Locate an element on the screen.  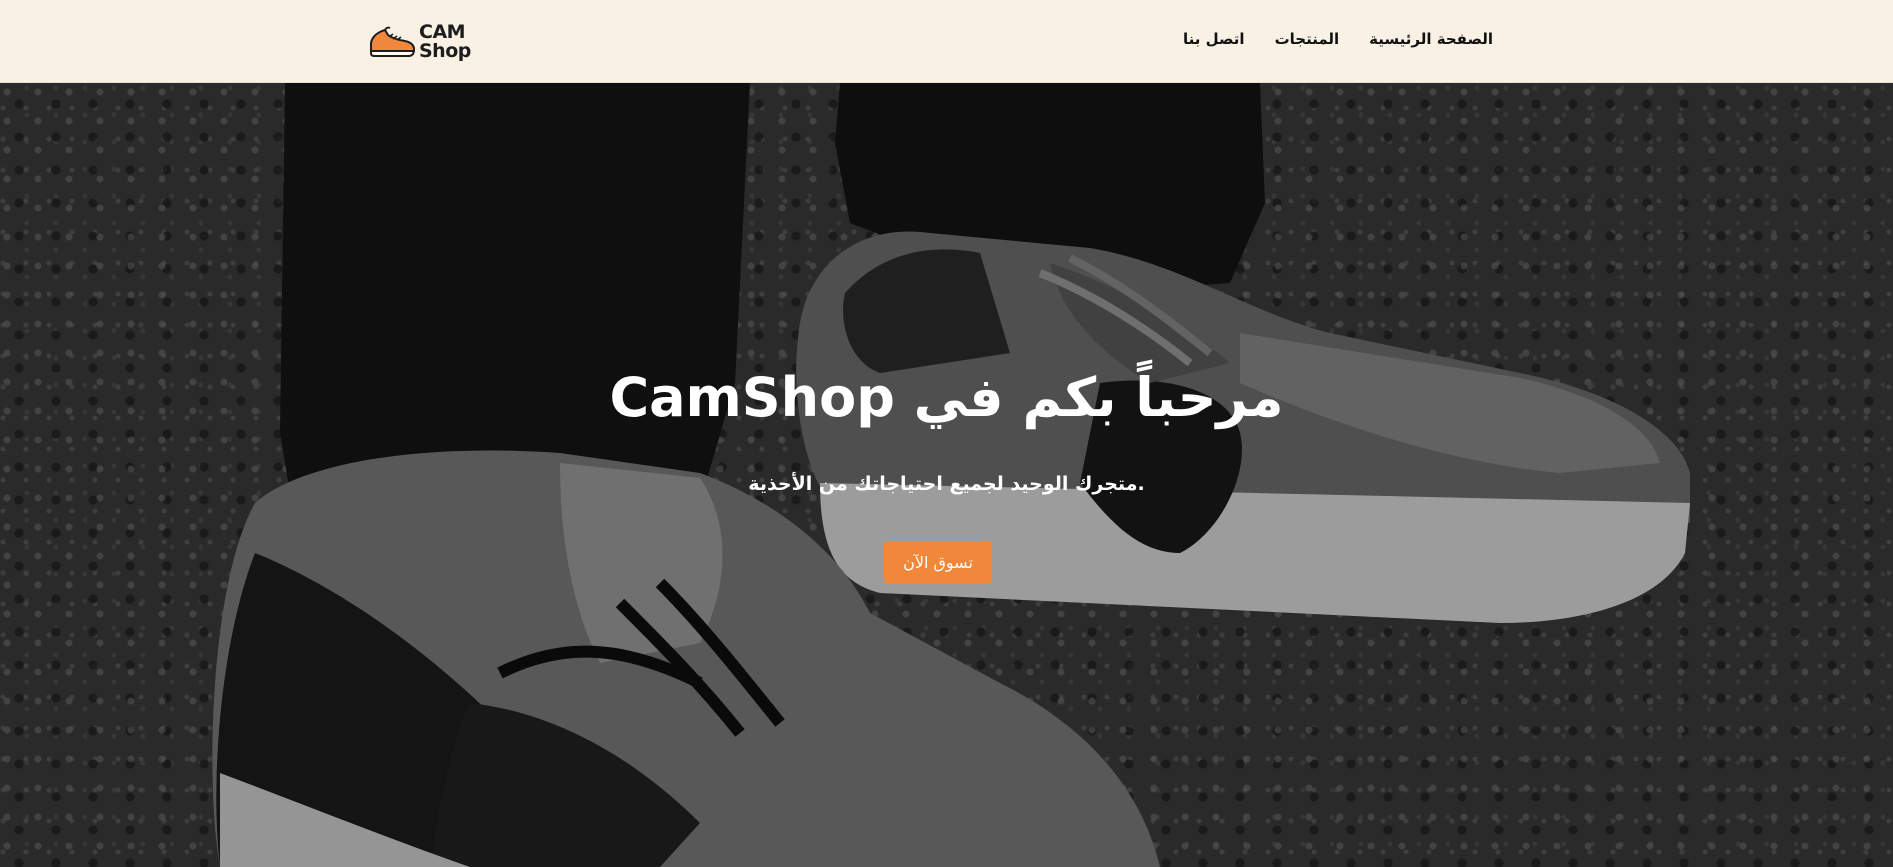
hero-subtitle: متجرك الوحيد لجميع احتياجاتك من الأحذية. is located at coordinates (946, 484).